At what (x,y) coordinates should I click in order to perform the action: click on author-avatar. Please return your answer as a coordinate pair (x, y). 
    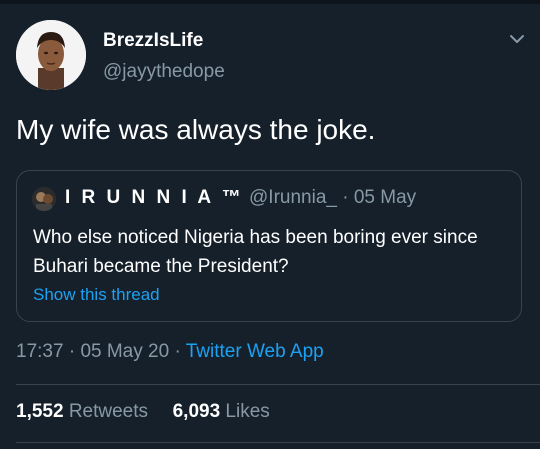
    Looking at the image, I should click on (51, 55).